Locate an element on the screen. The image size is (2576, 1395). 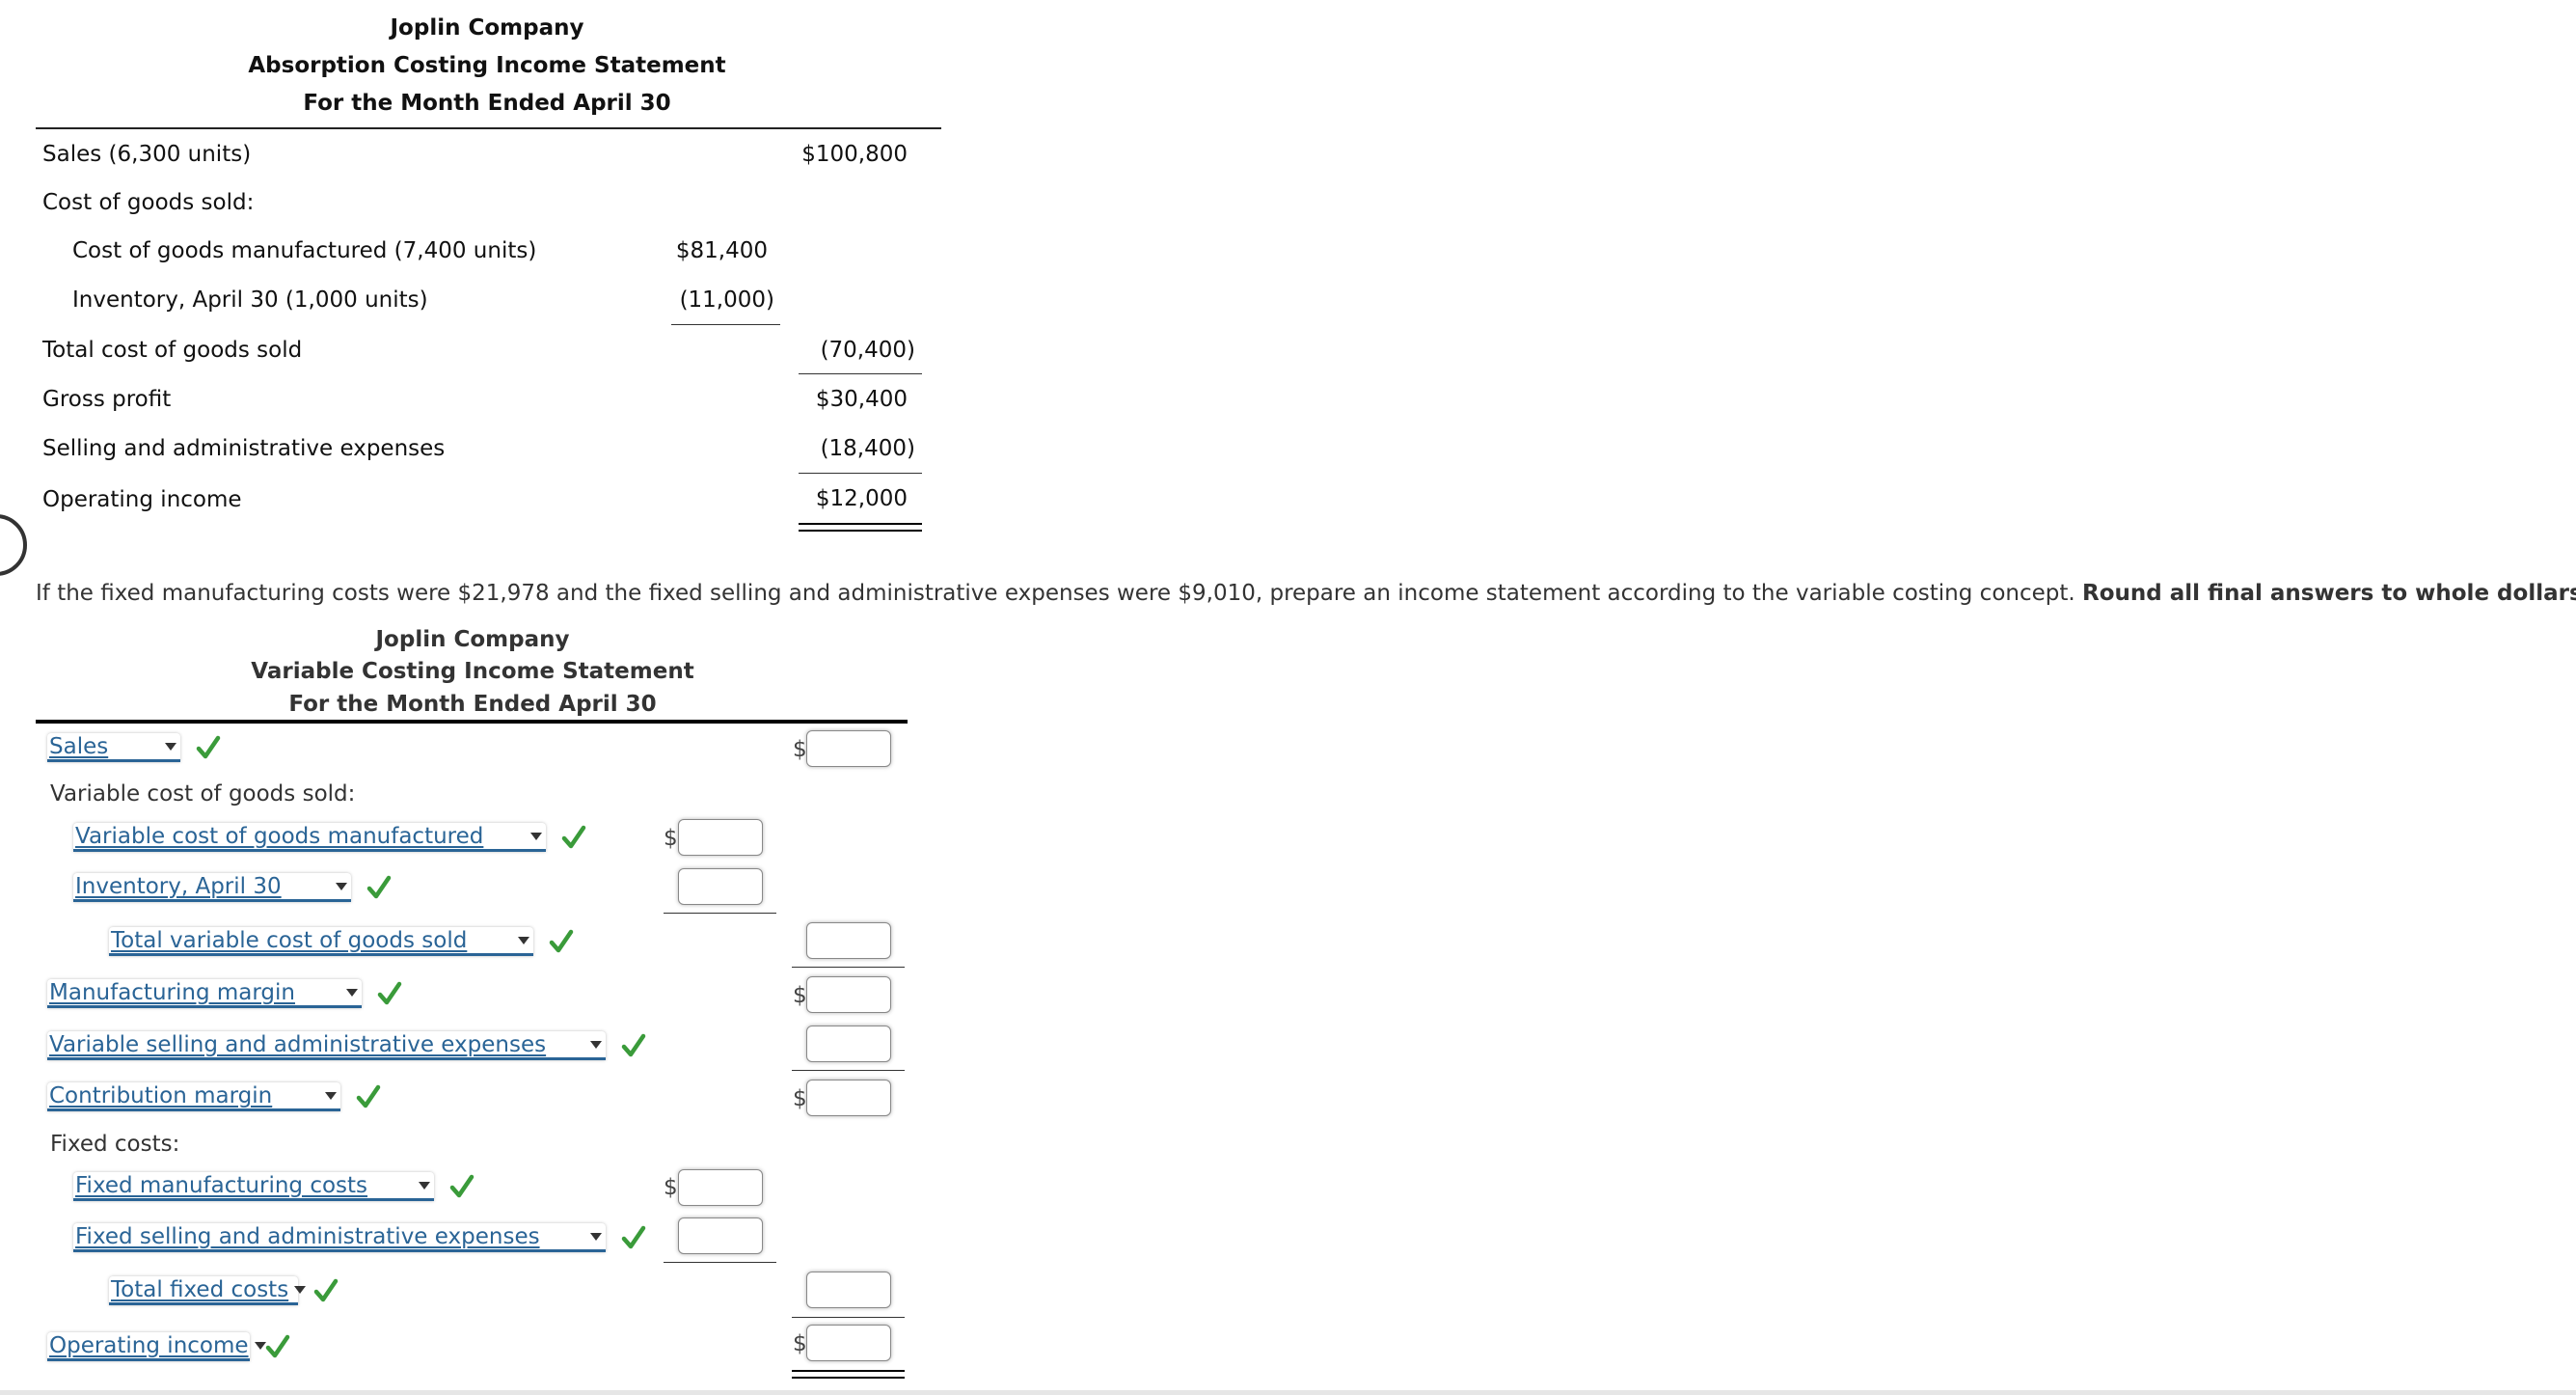
line-item-dropdown-variable-cogm: Variable cost of goods manufactured is located at coordinates (329, 837).